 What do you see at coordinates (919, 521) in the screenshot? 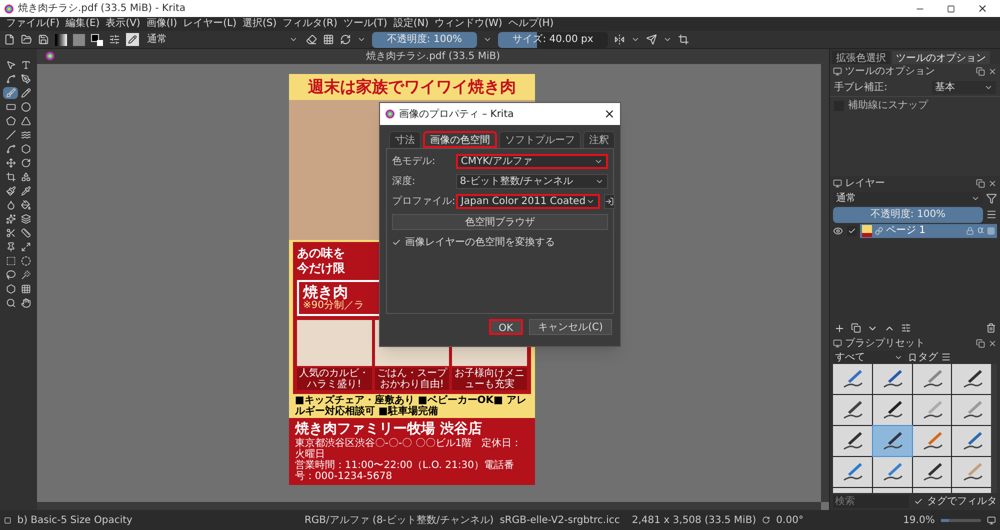
I see `zoom-text: 19.0%` at bounding box center [919, 521].